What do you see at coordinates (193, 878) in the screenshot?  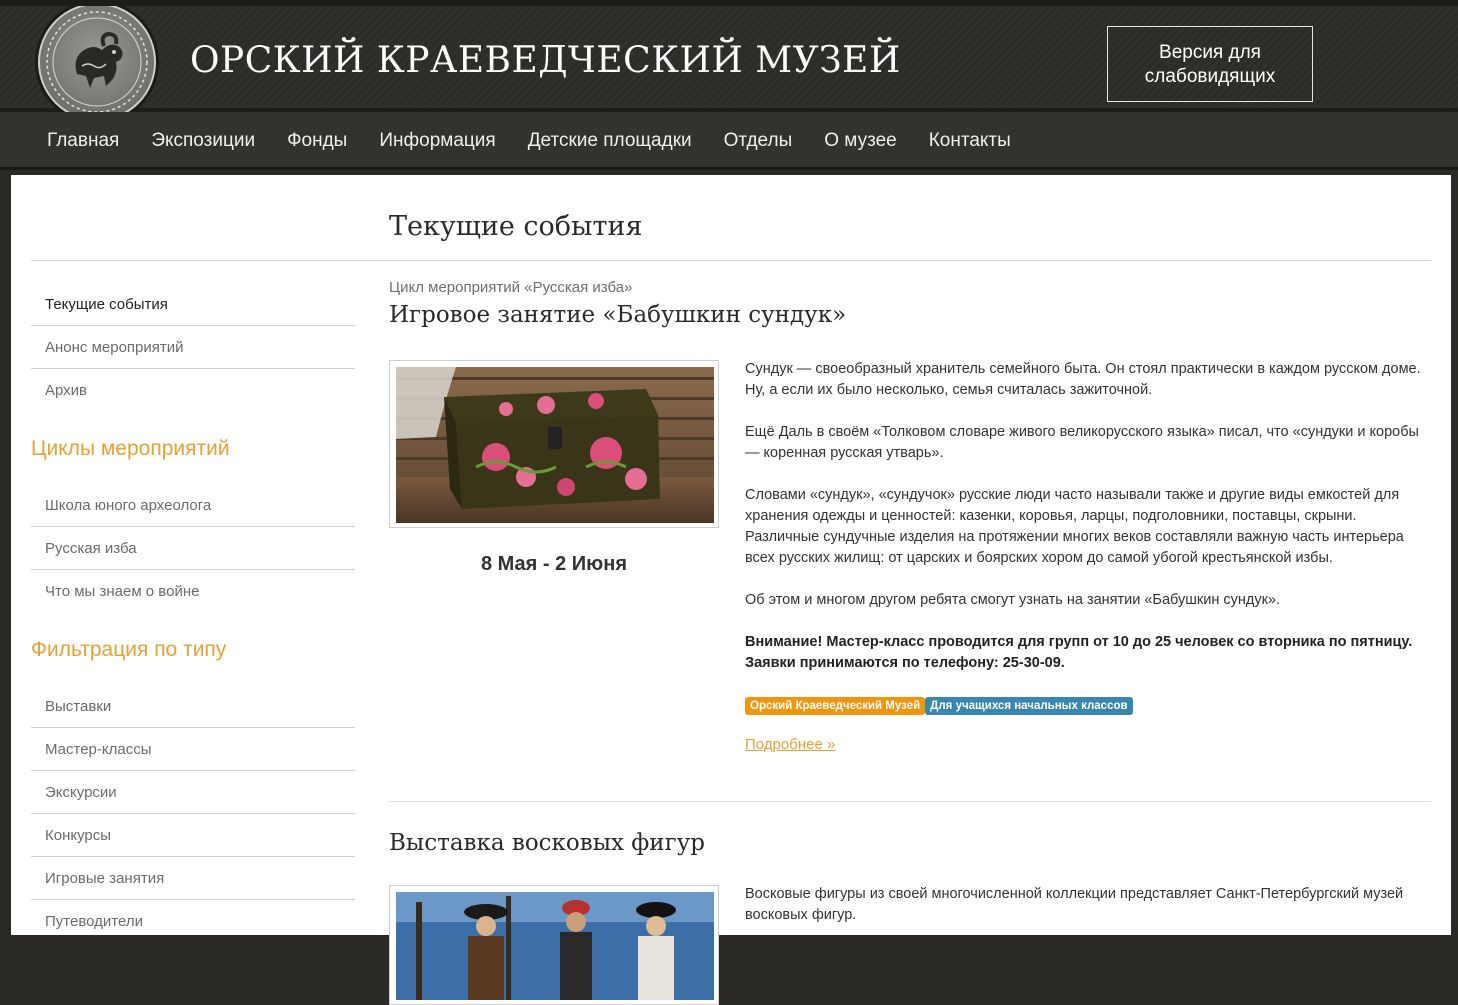 I see `sidebar-item-game-lessons: Игровые занятия` at bounding box center [193, 878].